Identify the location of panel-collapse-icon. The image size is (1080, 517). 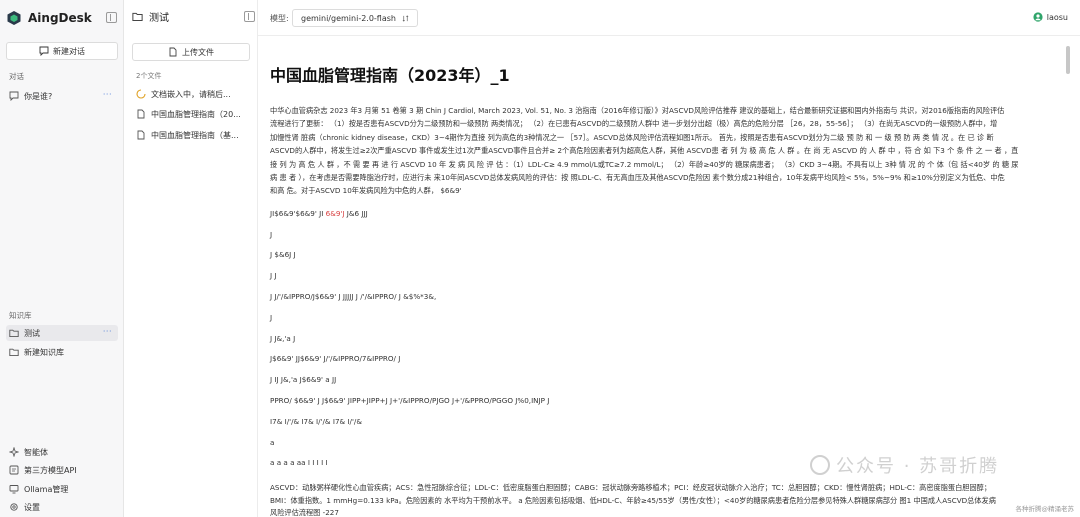
(249, 16).